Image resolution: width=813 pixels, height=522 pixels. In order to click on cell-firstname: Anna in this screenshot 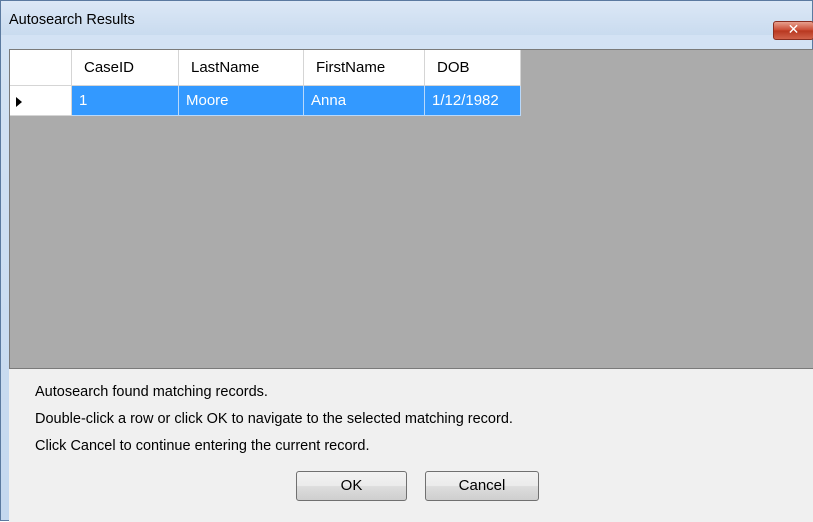, I will do `click(364, 101)`.